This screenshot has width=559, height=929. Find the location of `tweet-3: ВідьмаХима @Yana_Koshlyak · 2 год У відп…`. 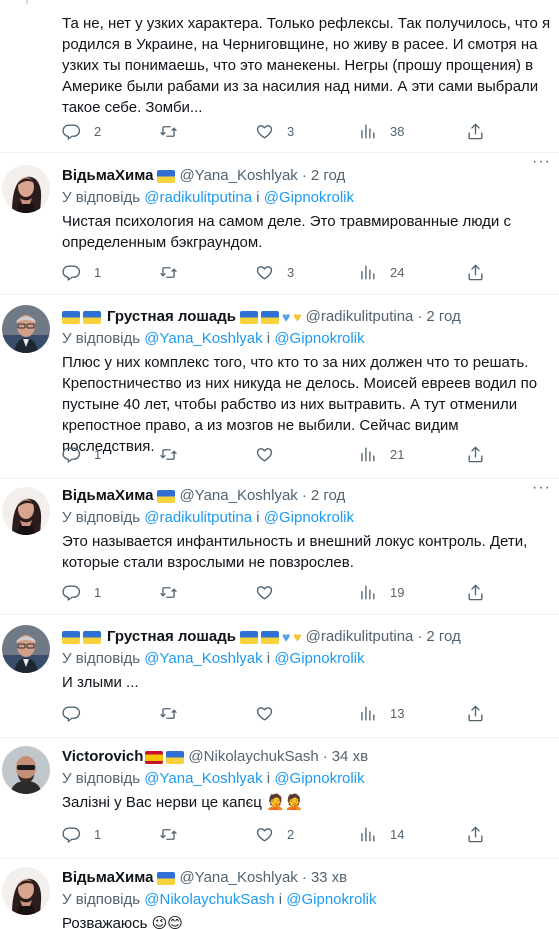

tweet-3: ВідьмаХима @Yana_Koshlyak · 2 год У відп… is located at coordinates (279, 546).